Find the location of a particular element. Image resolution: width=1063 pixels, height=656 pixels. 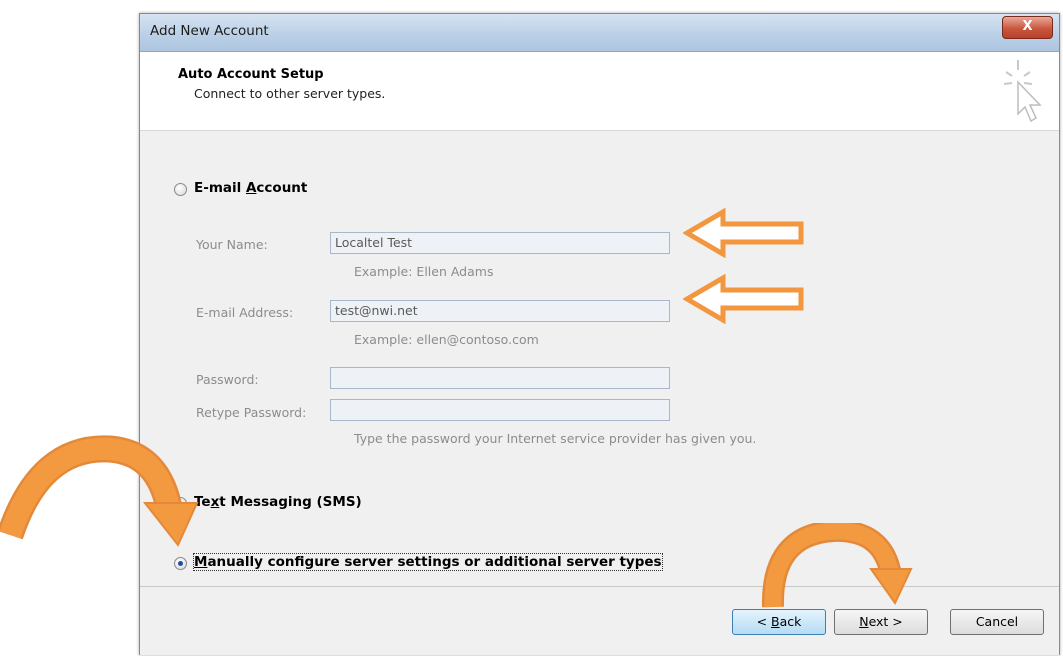

email-address-example: Example: ellen@contoso.com is located at coordinates (446, 339).